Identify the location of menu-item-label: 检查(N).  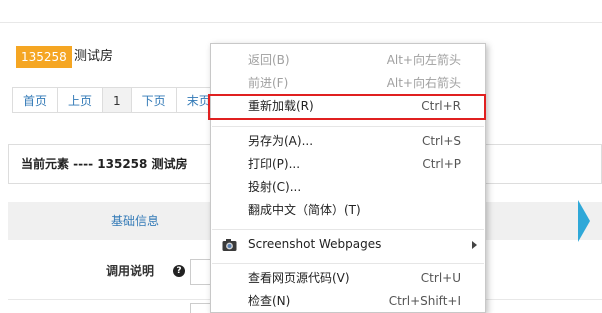
(269, 301).